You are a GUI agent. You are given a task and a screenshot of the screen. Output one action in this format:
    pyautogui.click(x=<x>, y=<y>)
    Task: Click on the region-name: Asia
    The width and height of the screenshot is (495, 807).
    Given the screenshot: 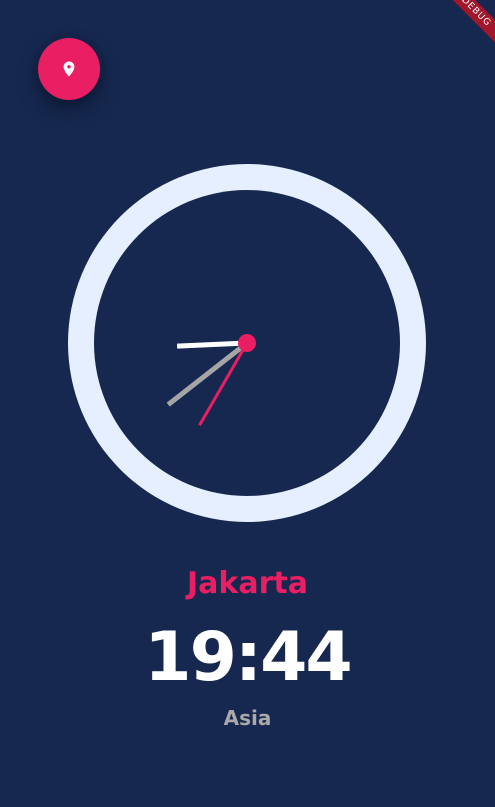 What is the action you would take?
    pyautogui.click(x=247, y=718)
    